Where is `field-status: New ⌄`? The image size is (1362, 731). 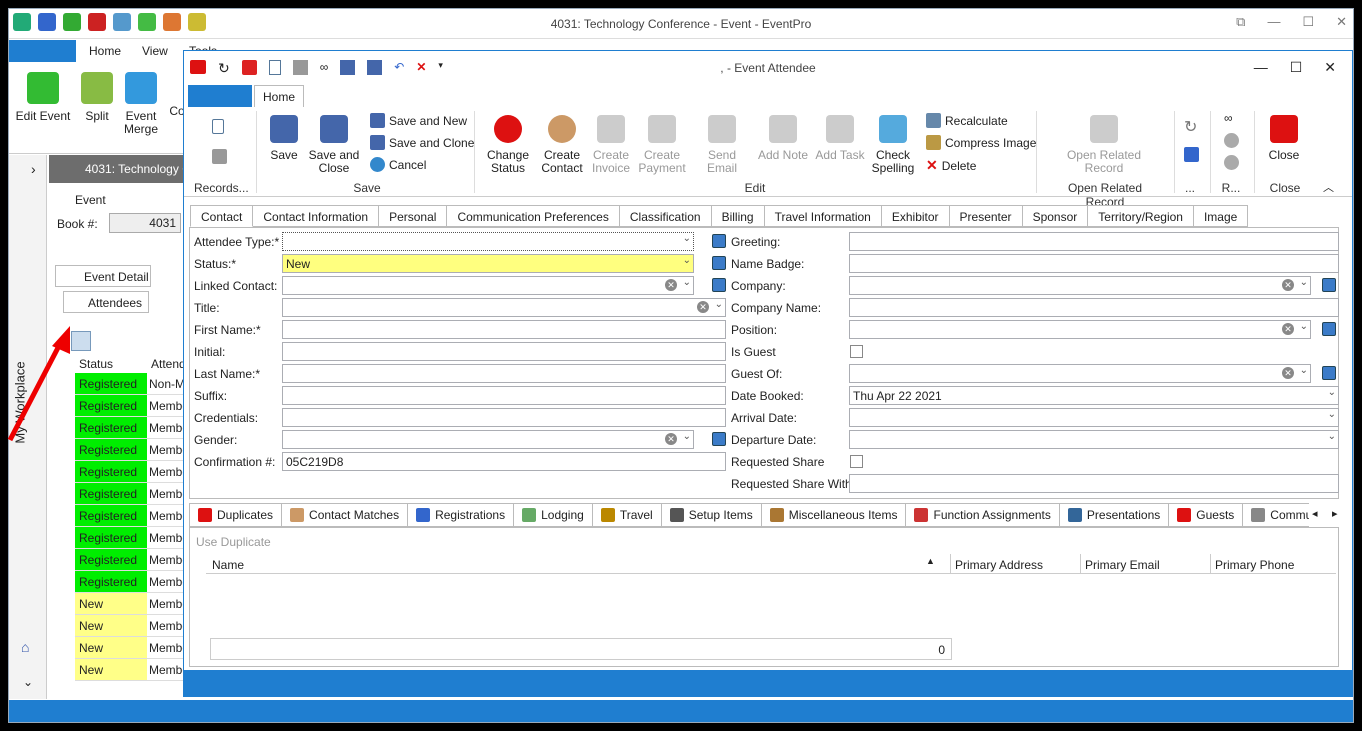
field-status: New ⌄ is located at coordinates (488, 263).